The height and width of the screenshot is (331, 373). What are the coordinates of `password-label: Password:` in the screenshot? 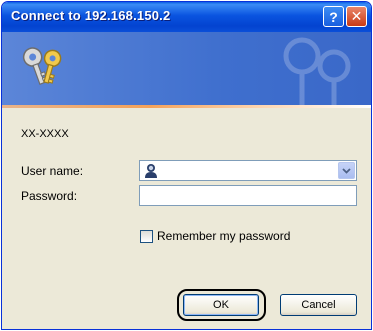 It's located at (49, 196).